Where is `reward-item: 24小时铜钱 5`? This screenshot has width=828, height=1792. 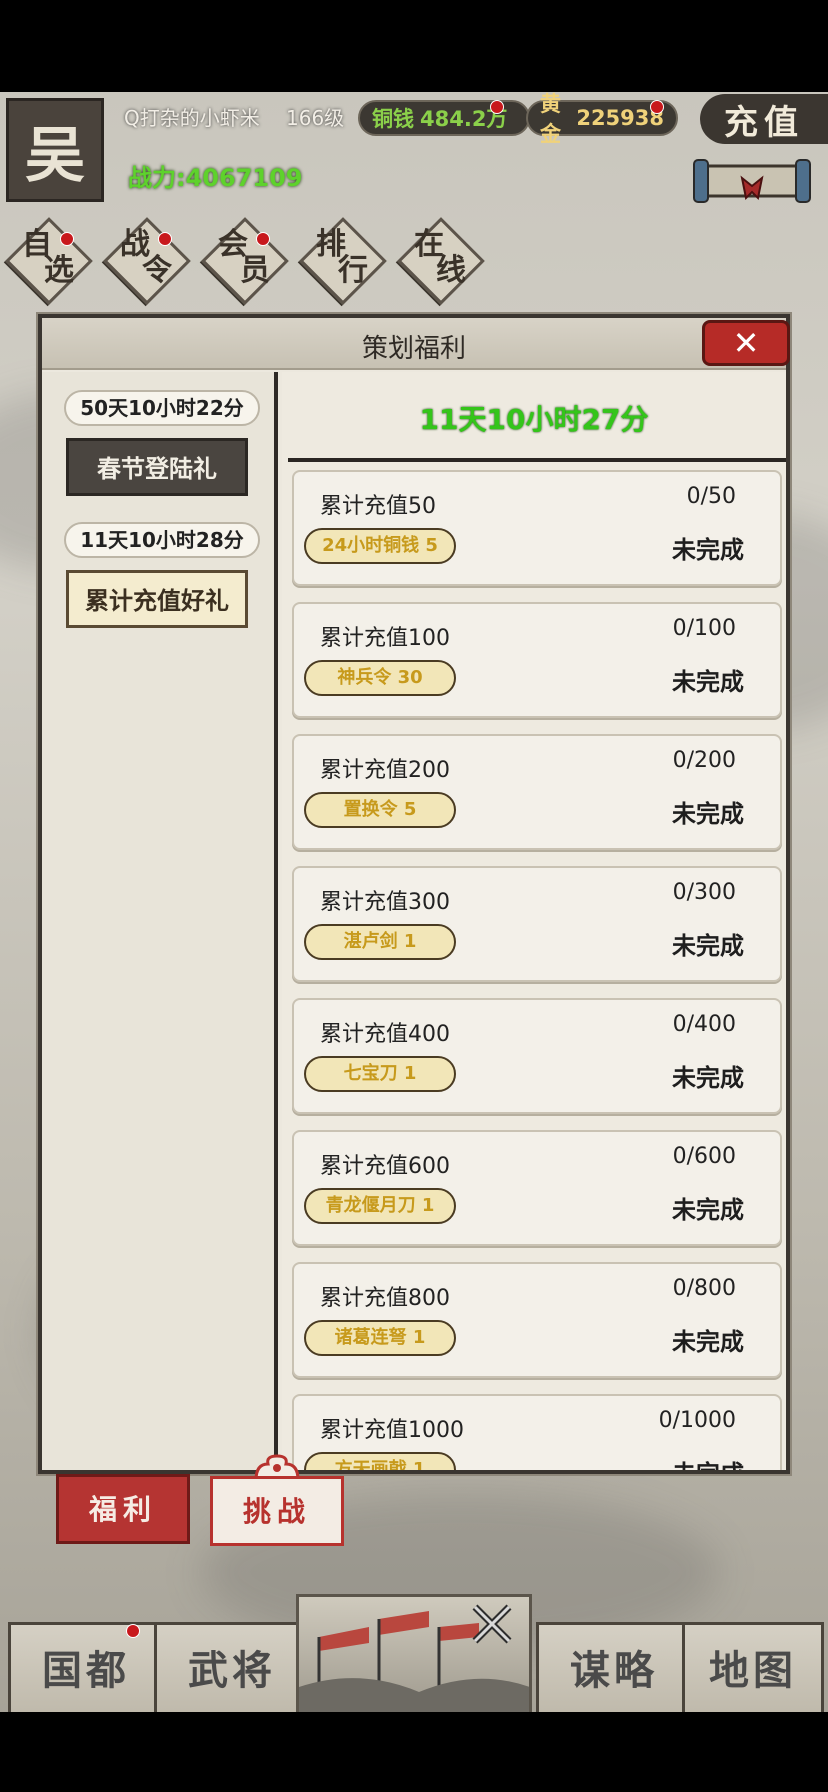
reward-item: 24小时铜钱 5 is located at coordinates (380, 546).